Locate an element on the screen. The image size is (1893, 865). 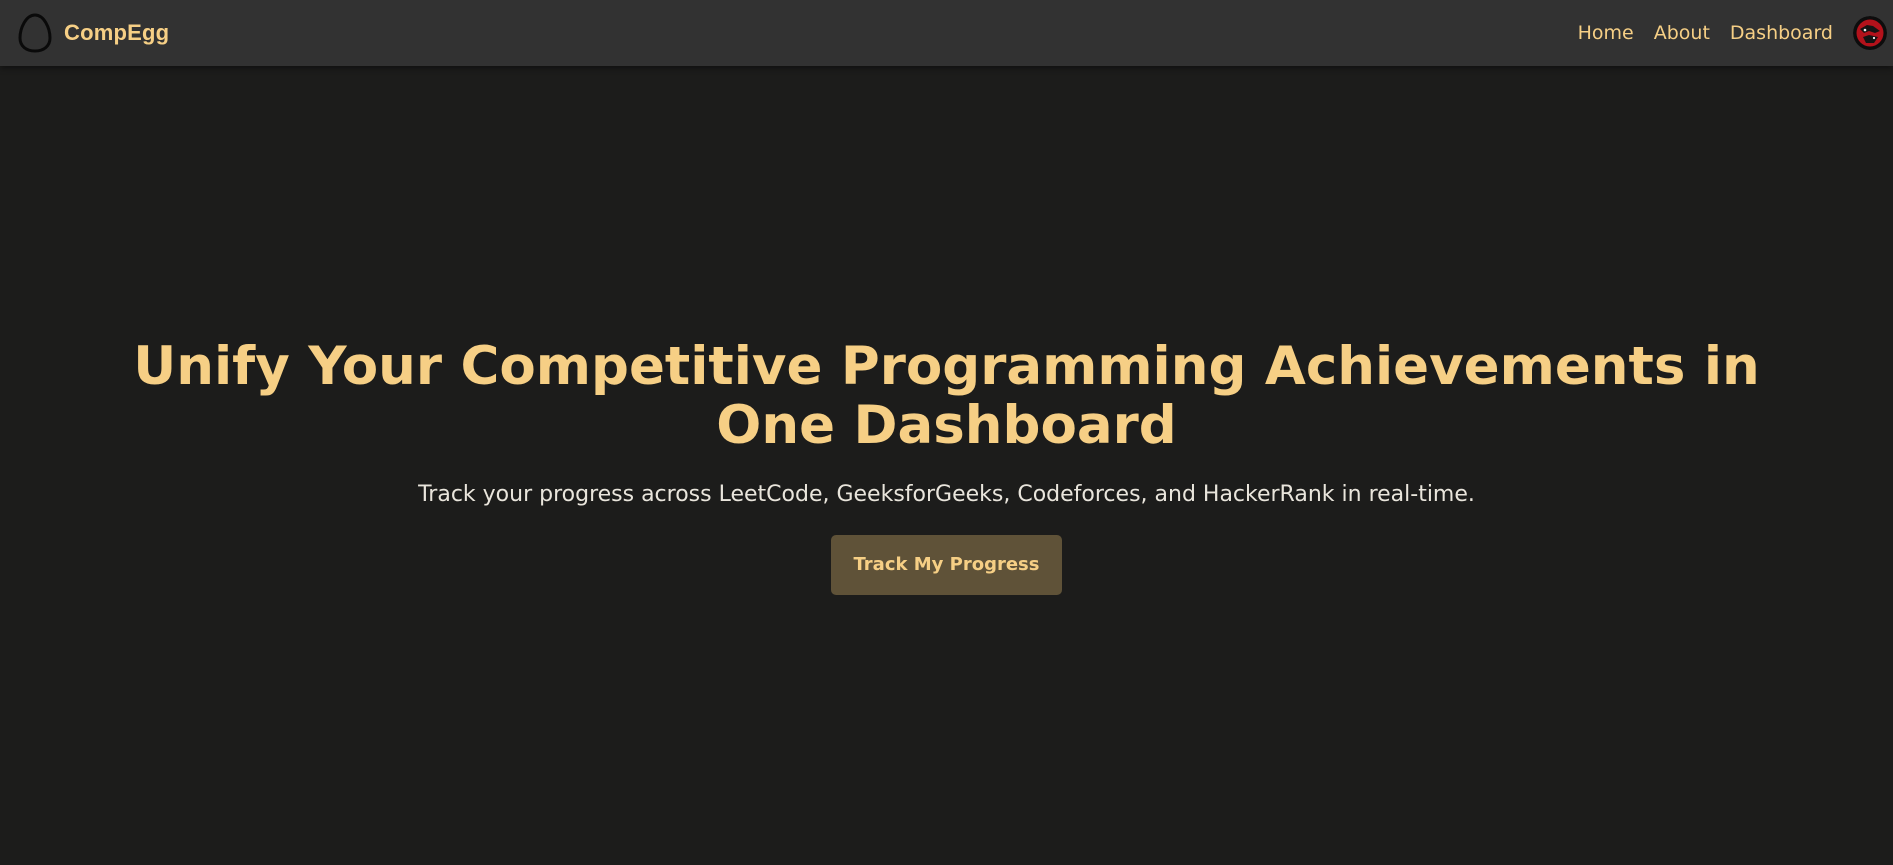
nav-links: Home About Dashboard is located at coordinates (1732, 33).